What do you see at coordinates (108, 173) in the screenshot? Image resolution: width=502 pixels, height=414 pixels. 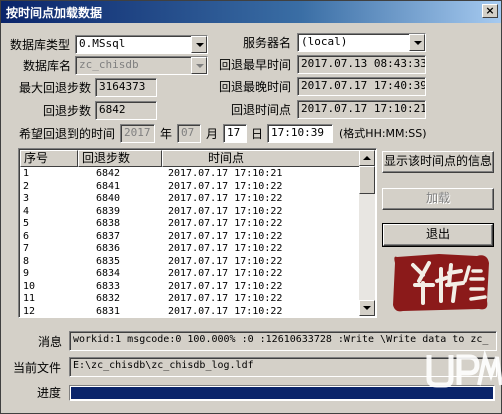 I see `row-steps: 6842` at bounding box center [108, 173].